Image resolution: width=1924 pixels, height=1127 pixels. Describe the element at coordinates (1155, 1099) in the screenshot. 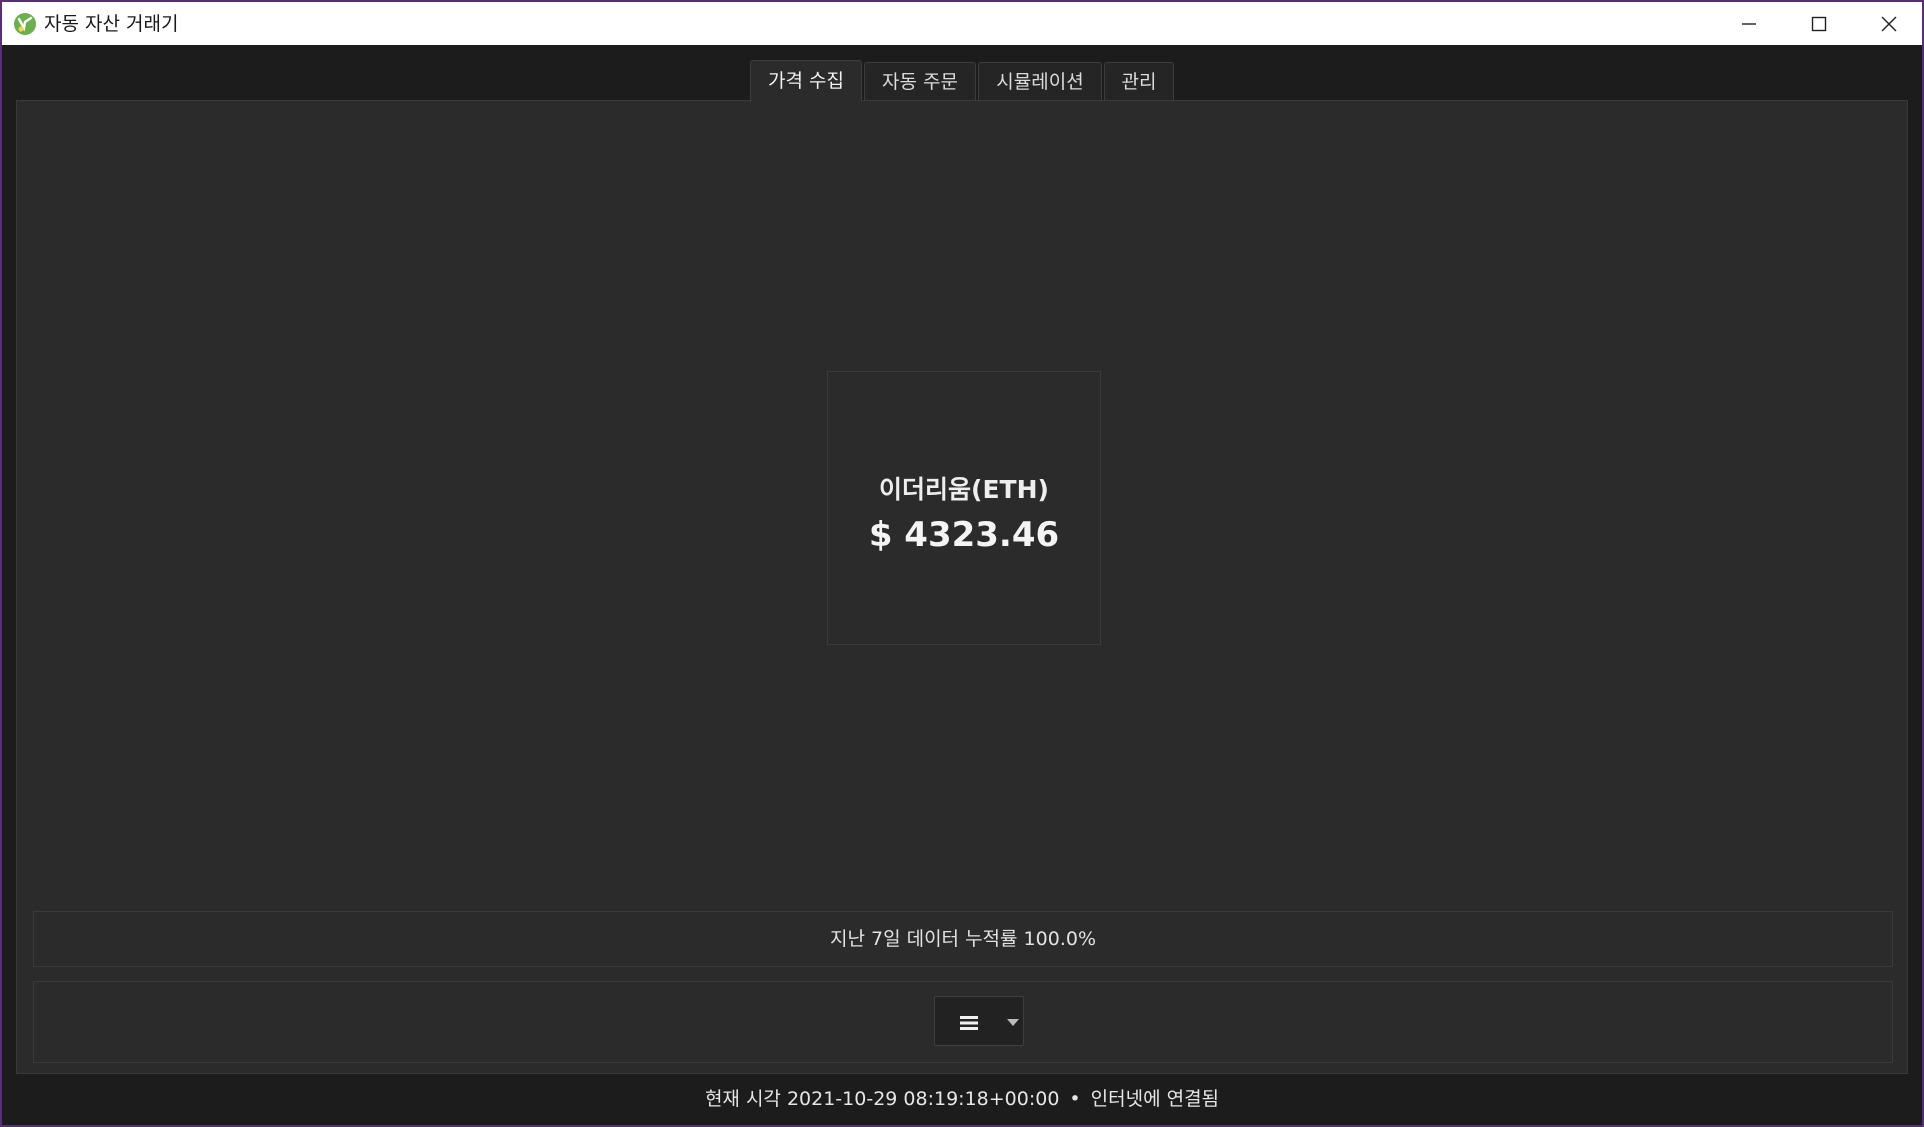

I see `connection-status-text: 인터넷에 연결됨` at that location.